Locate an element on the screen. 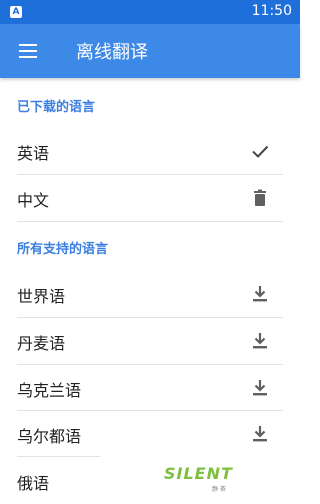 Image resolution: width=320 pixels, height=504 pixels. menu-icon is located at coordinates (28, 51).